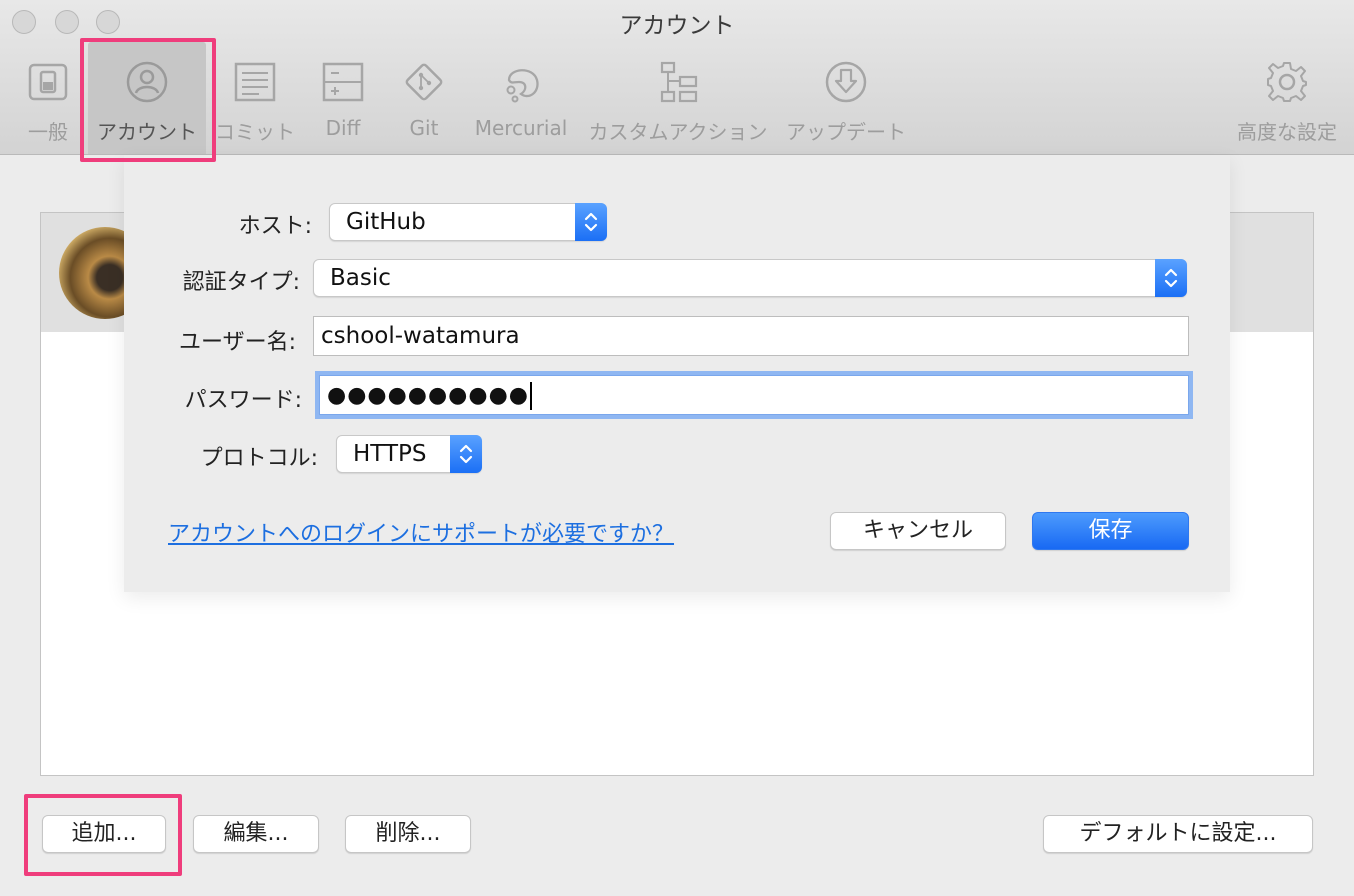 The height and width of the screenshot is (896, 1354). What do you see at coordinates (751, 336) in the screenshot?
I see `username-field: cshool-watamura` at bounding box center [751, 336].